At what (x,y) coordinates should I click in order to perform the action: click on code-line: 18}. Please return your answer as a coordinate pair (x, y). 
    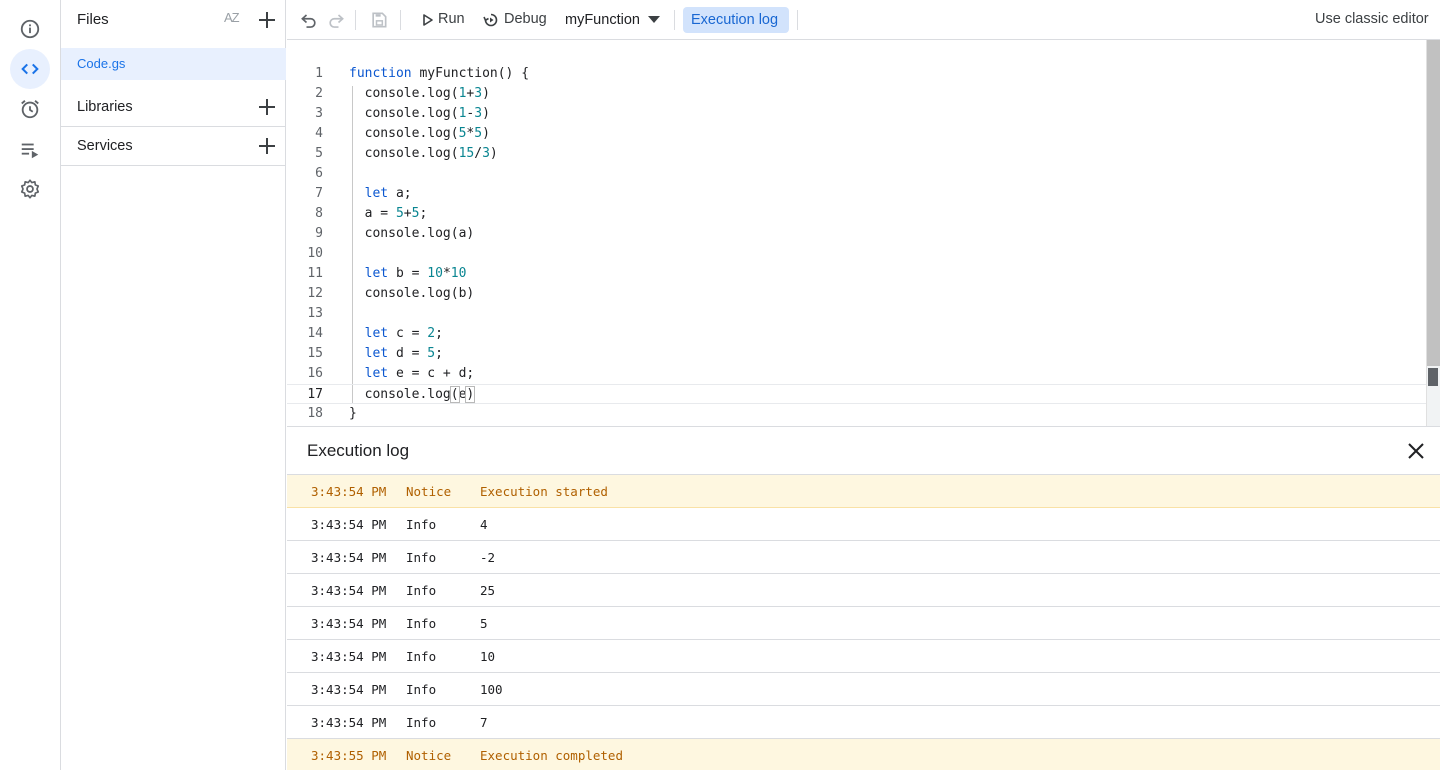
    Looking at the image, I should click on (856, 414).